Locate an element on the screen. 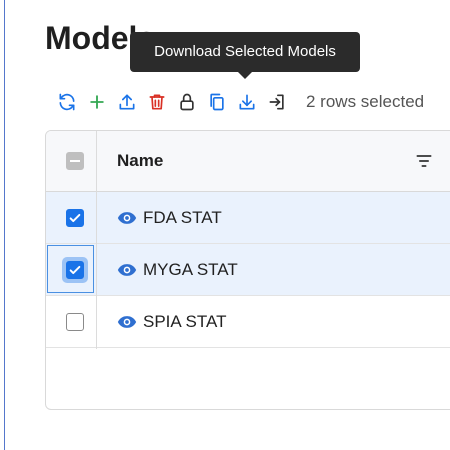 The width and height of the screenshot is (450, 450). lock-icon is located at coordinates (187, 102).